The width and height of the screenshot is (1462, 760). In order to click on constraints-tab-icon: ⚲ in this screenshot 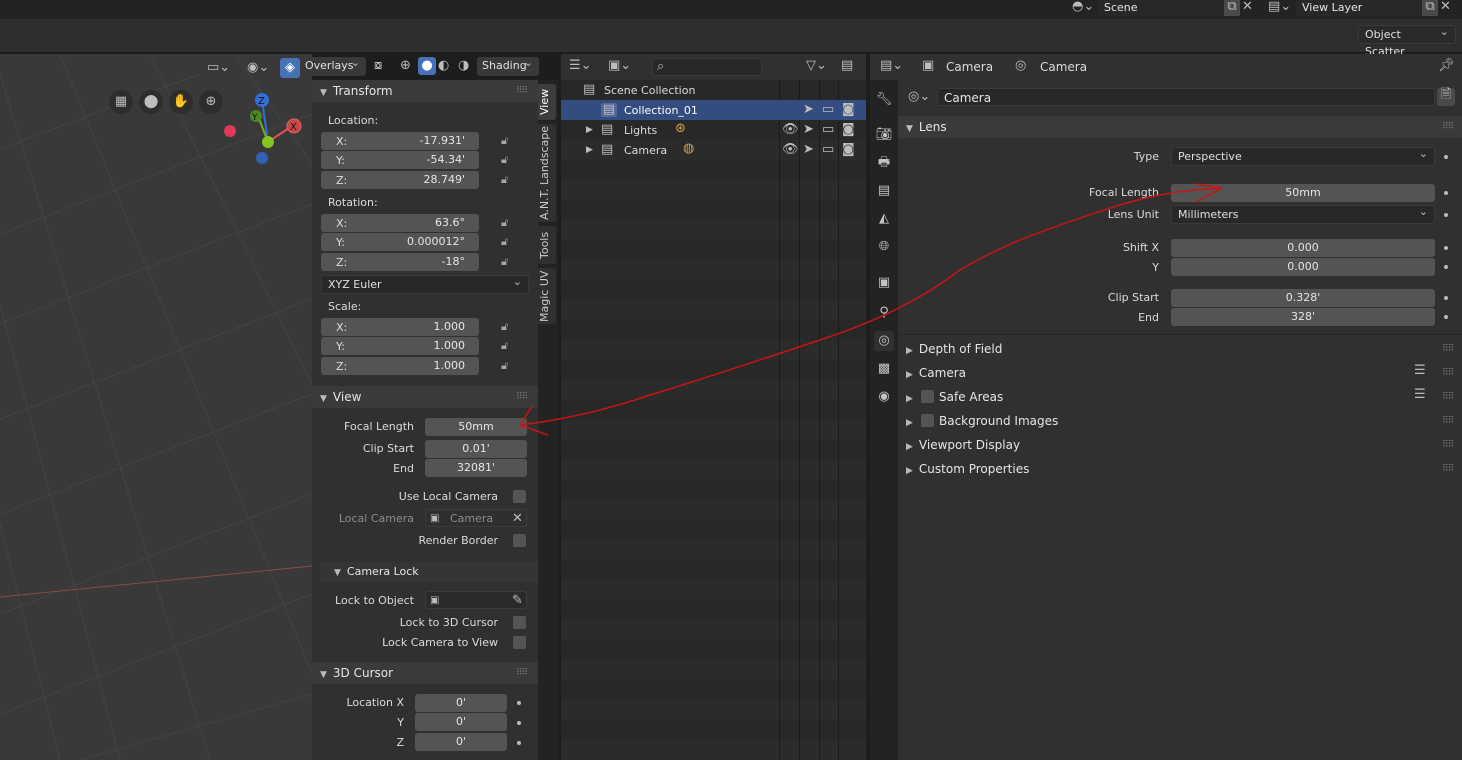, I will do `click(884, 313)`.